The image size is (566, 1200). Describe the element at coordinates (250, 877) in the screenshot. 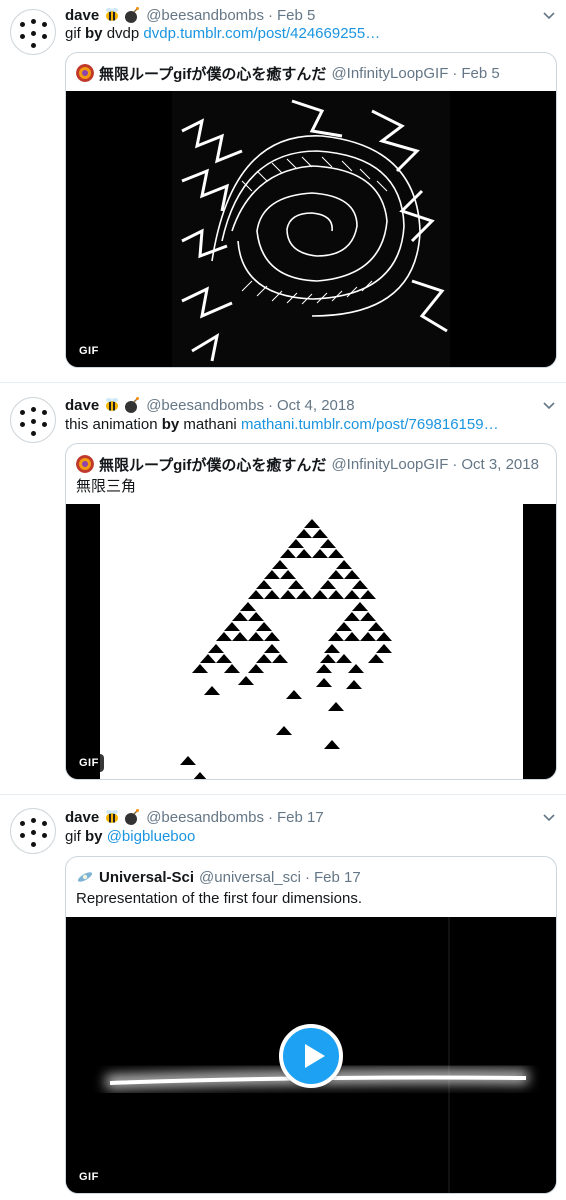

I see `quote-author-handle: @universal_sci` at that location.